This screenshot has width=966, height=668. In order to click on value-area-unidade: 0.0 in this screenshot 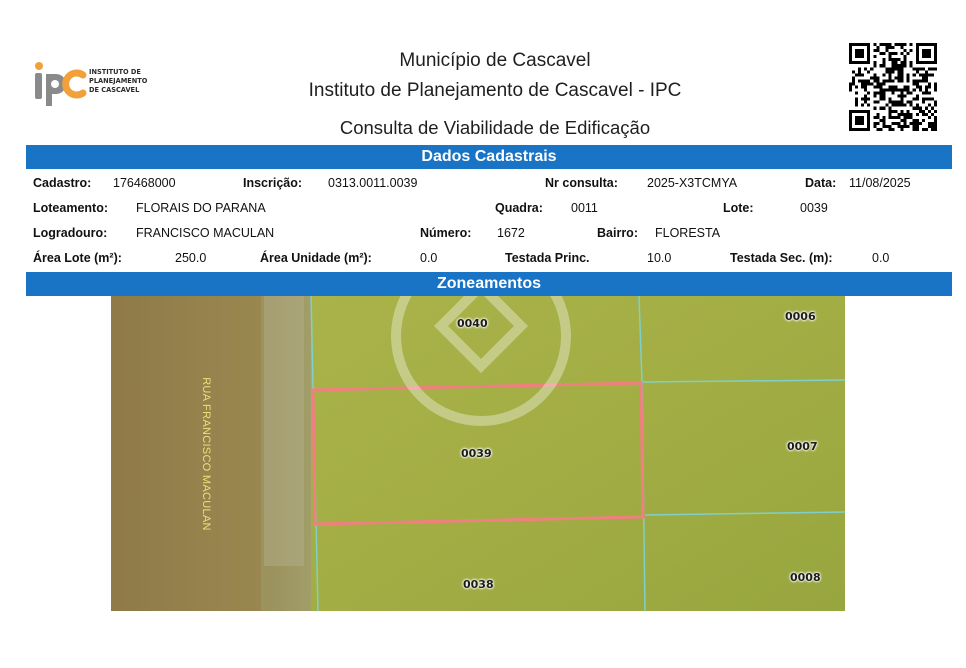, I will do `click(429, 258)`.